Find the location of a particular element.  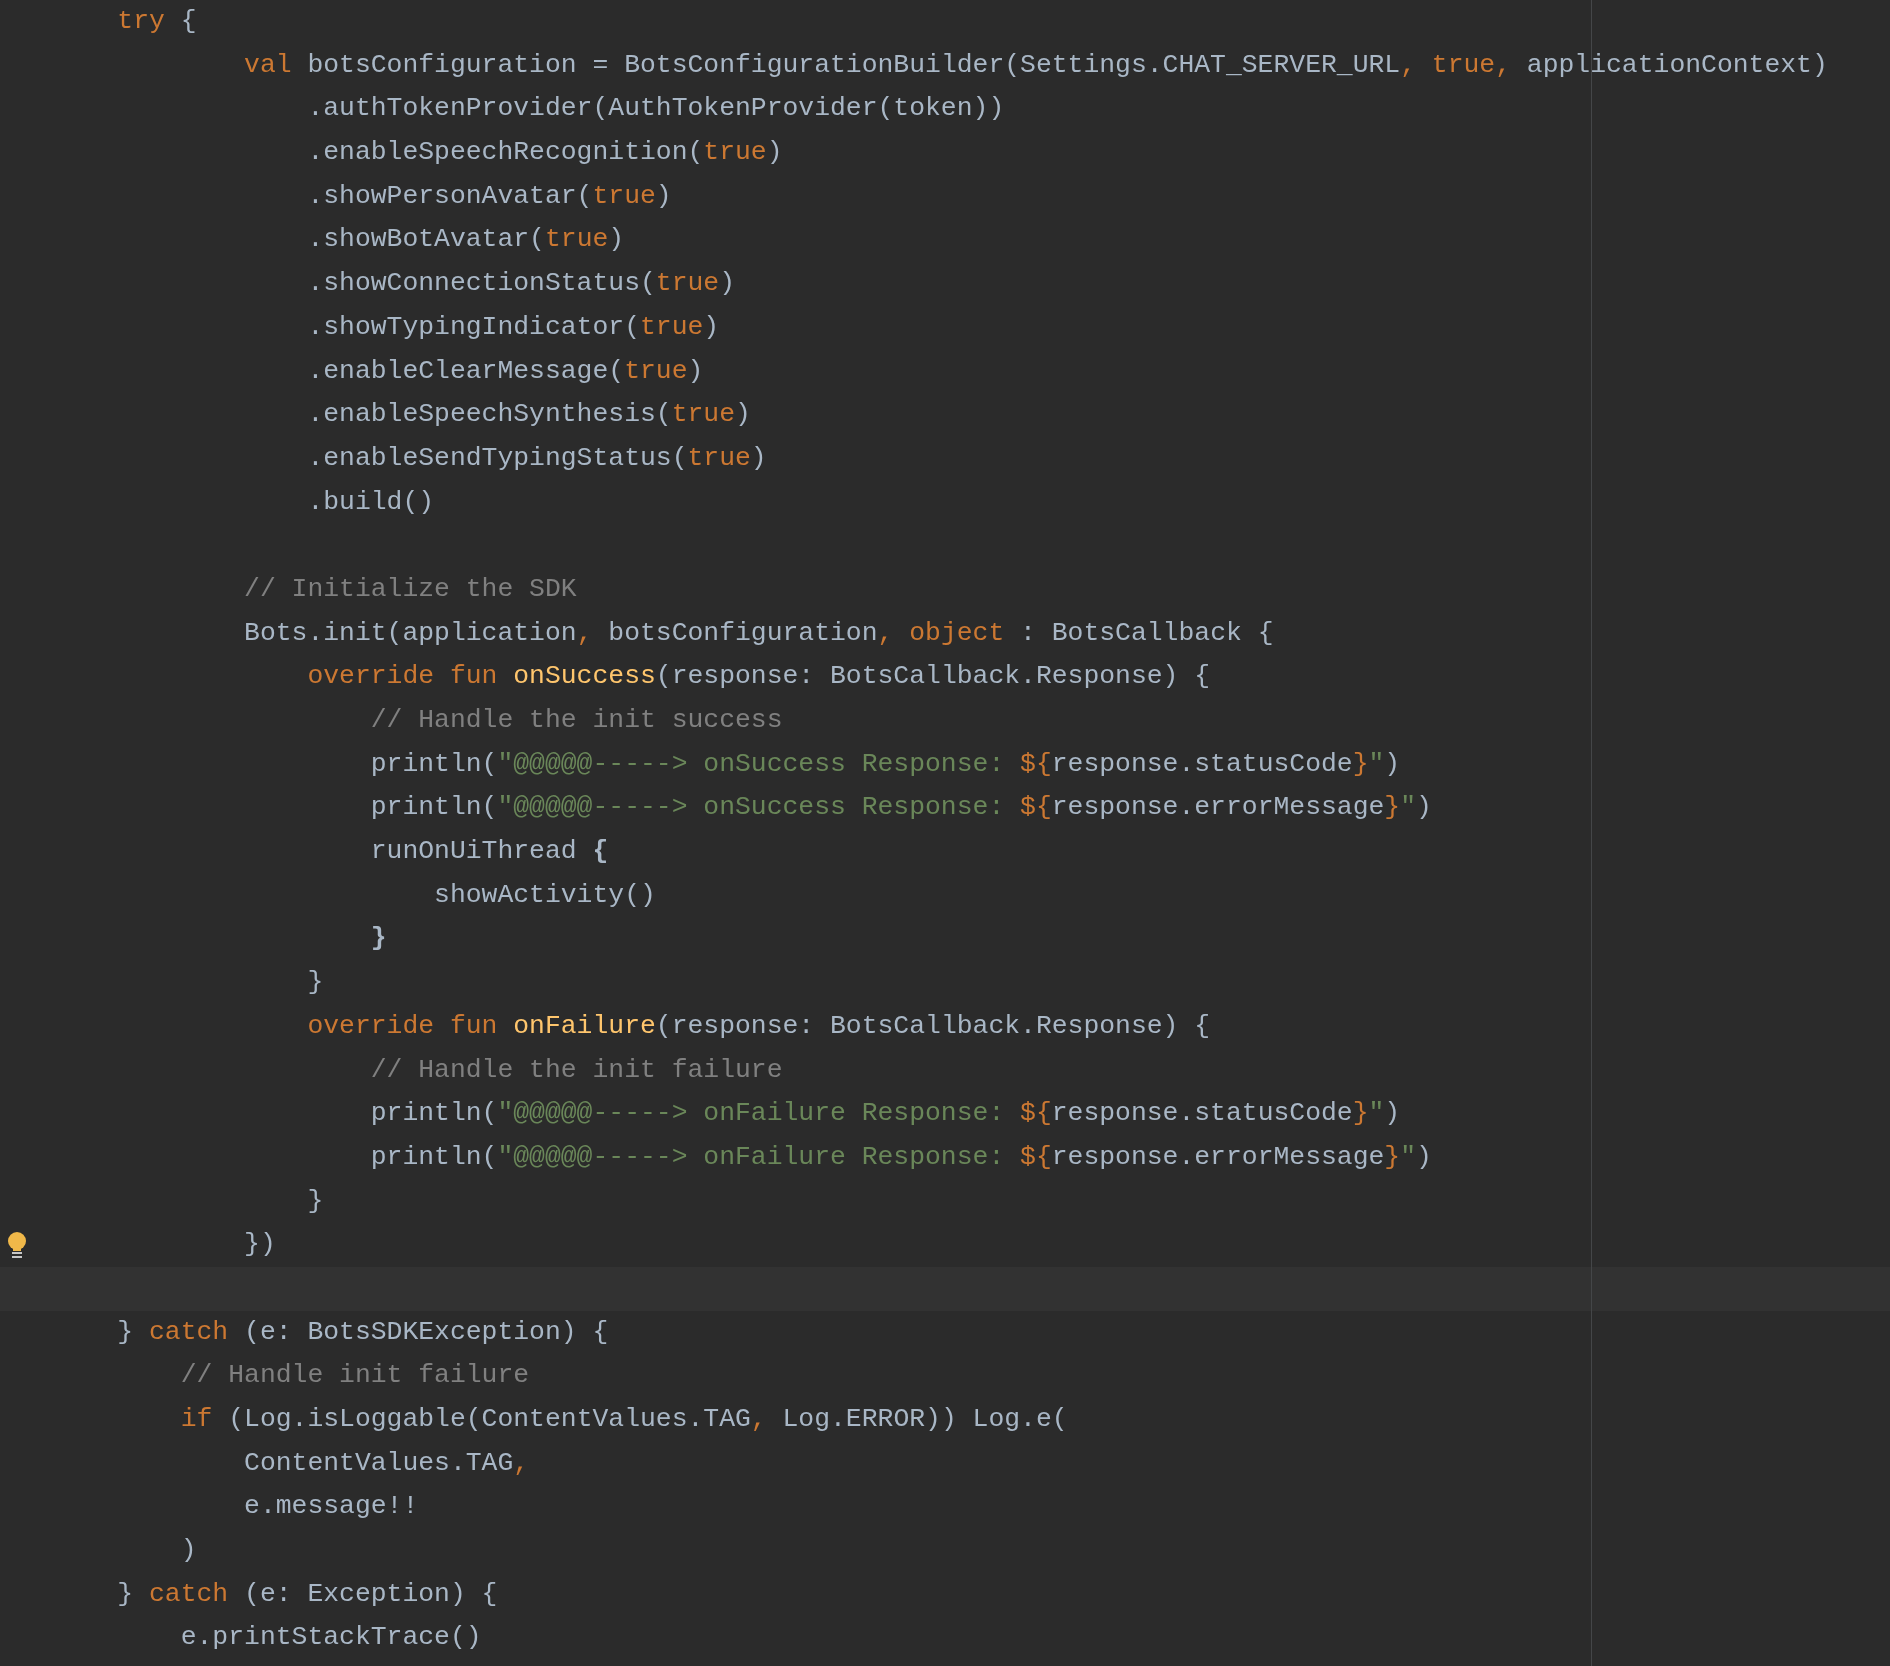

code-line: val botsConfiguration = BotsConfigurationBuilder(Settings.CHAT_SERVER_URL, true, applicationContext) is located at coordinates (1035, 65).